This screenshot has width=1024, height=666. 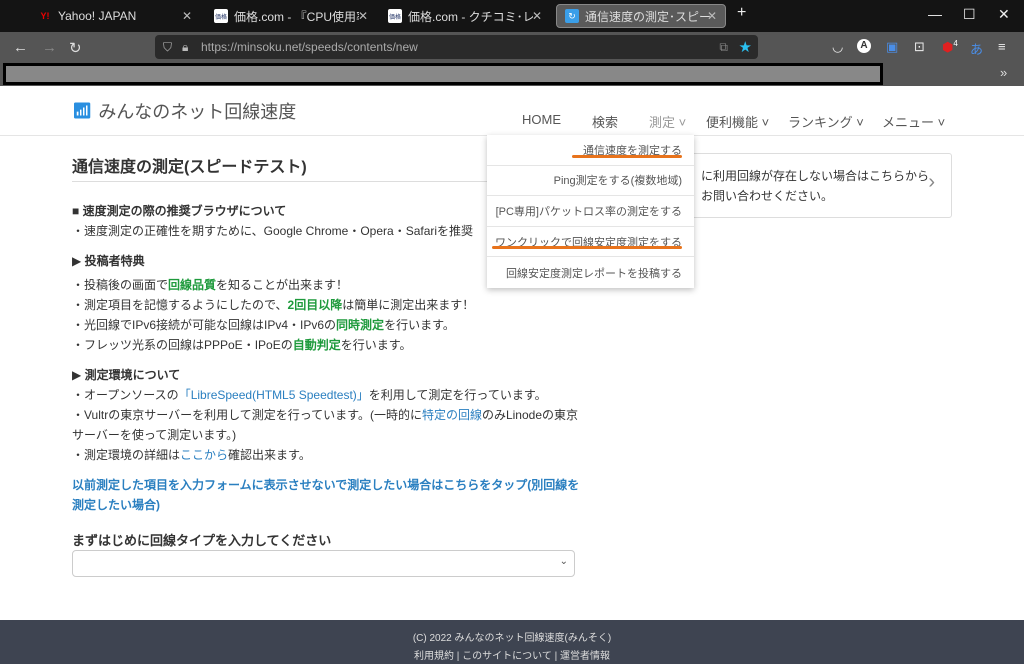 What do you see at coordinates (837, 47) in the screenshot?
I see `pocket-icon: ◡` at bounding box center [837, 47].